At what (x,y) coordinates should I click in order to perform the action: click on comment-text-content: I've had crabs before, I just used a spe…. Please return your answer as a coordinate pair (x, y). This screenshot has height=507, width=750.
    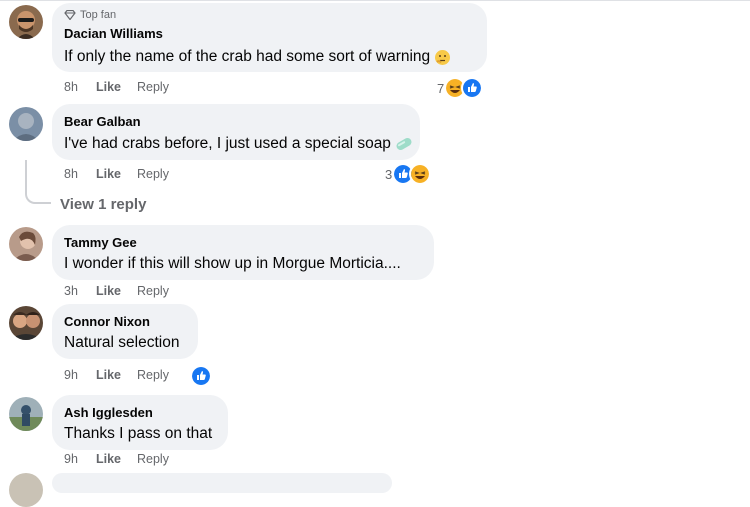
    Looking at the image, I should click on (227, 143).